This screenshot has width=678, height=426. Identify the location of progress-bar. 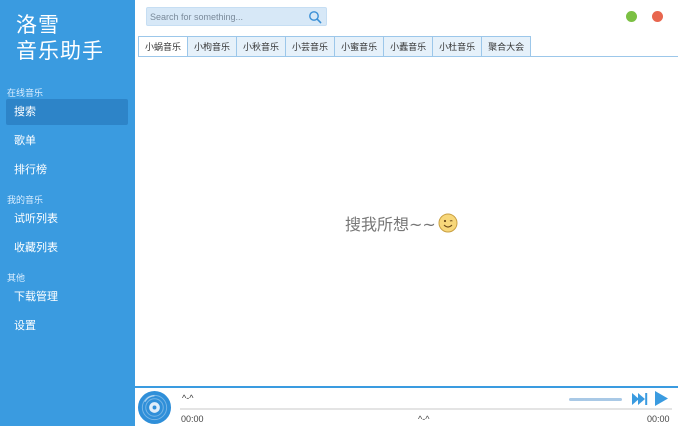
(426, 409).